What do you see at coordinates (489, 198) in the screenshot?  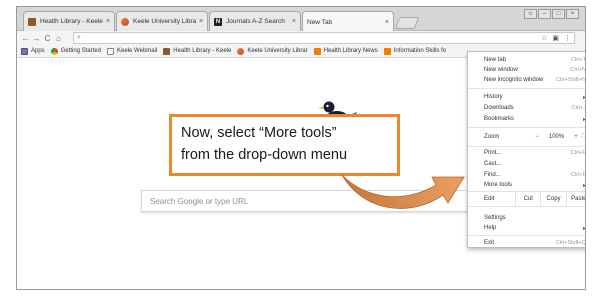 I see `edit-label: Edit` at bounding box center [489, 198].